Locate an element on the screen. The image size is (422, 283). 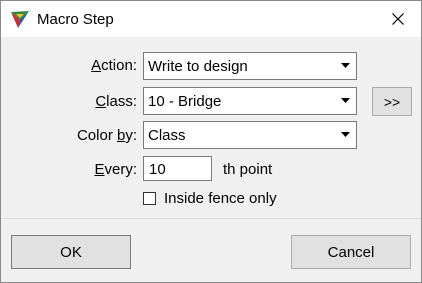
class-label: Class: is located at coordinates (116, 101).